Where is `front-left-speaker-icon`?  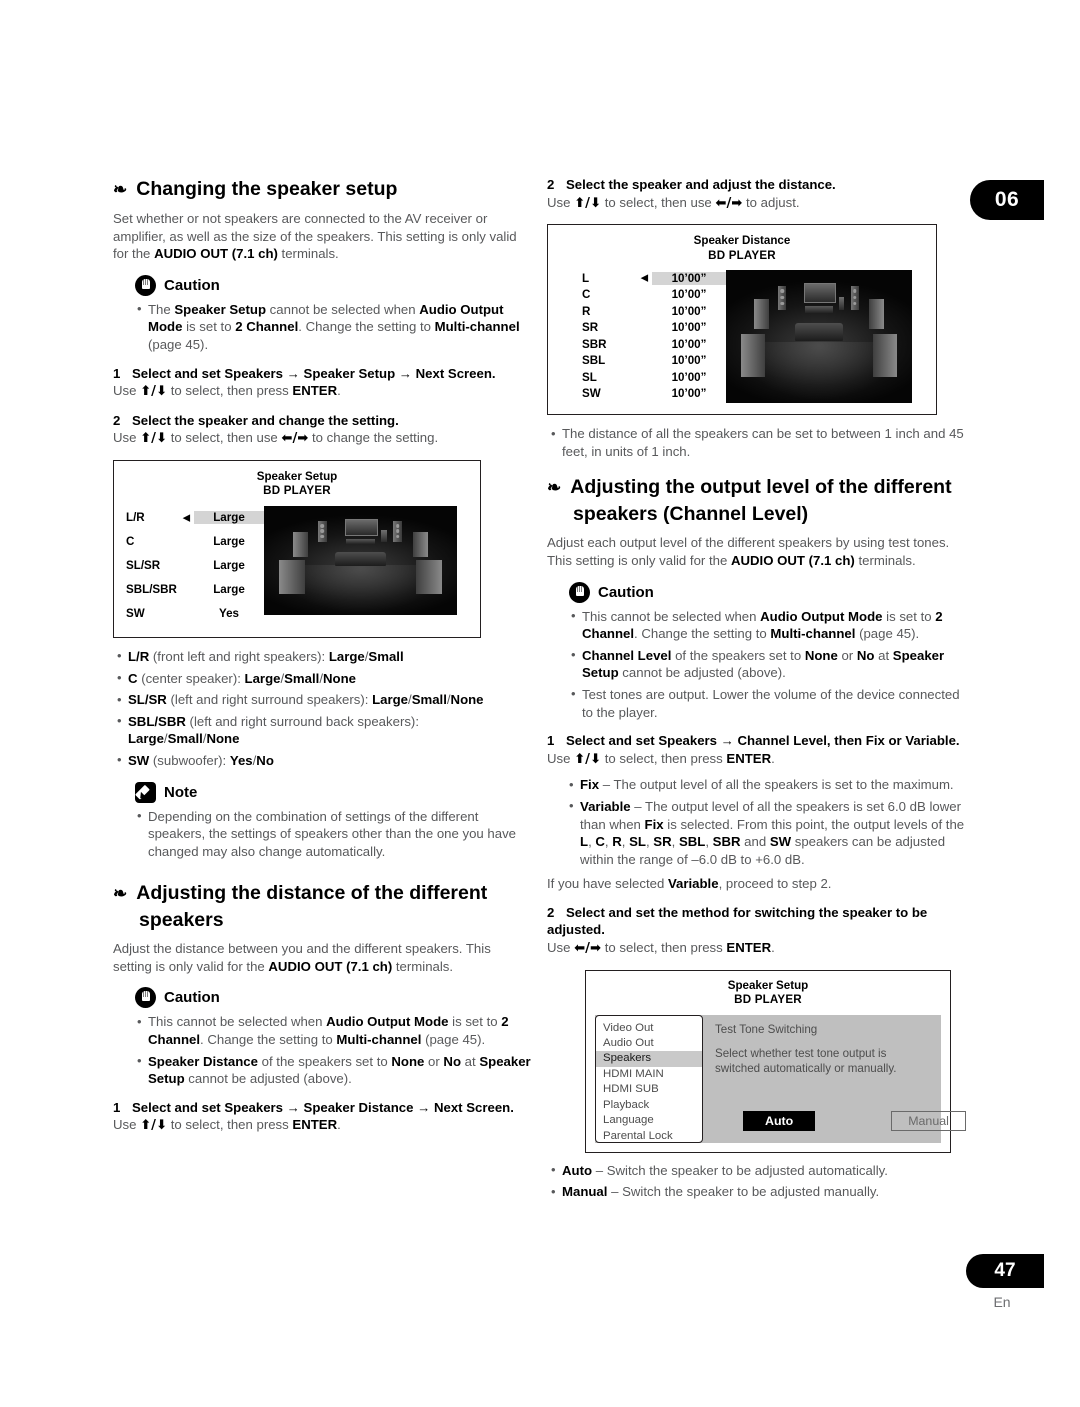 front-left-speaker-icon is located at coordinates (322, 531).